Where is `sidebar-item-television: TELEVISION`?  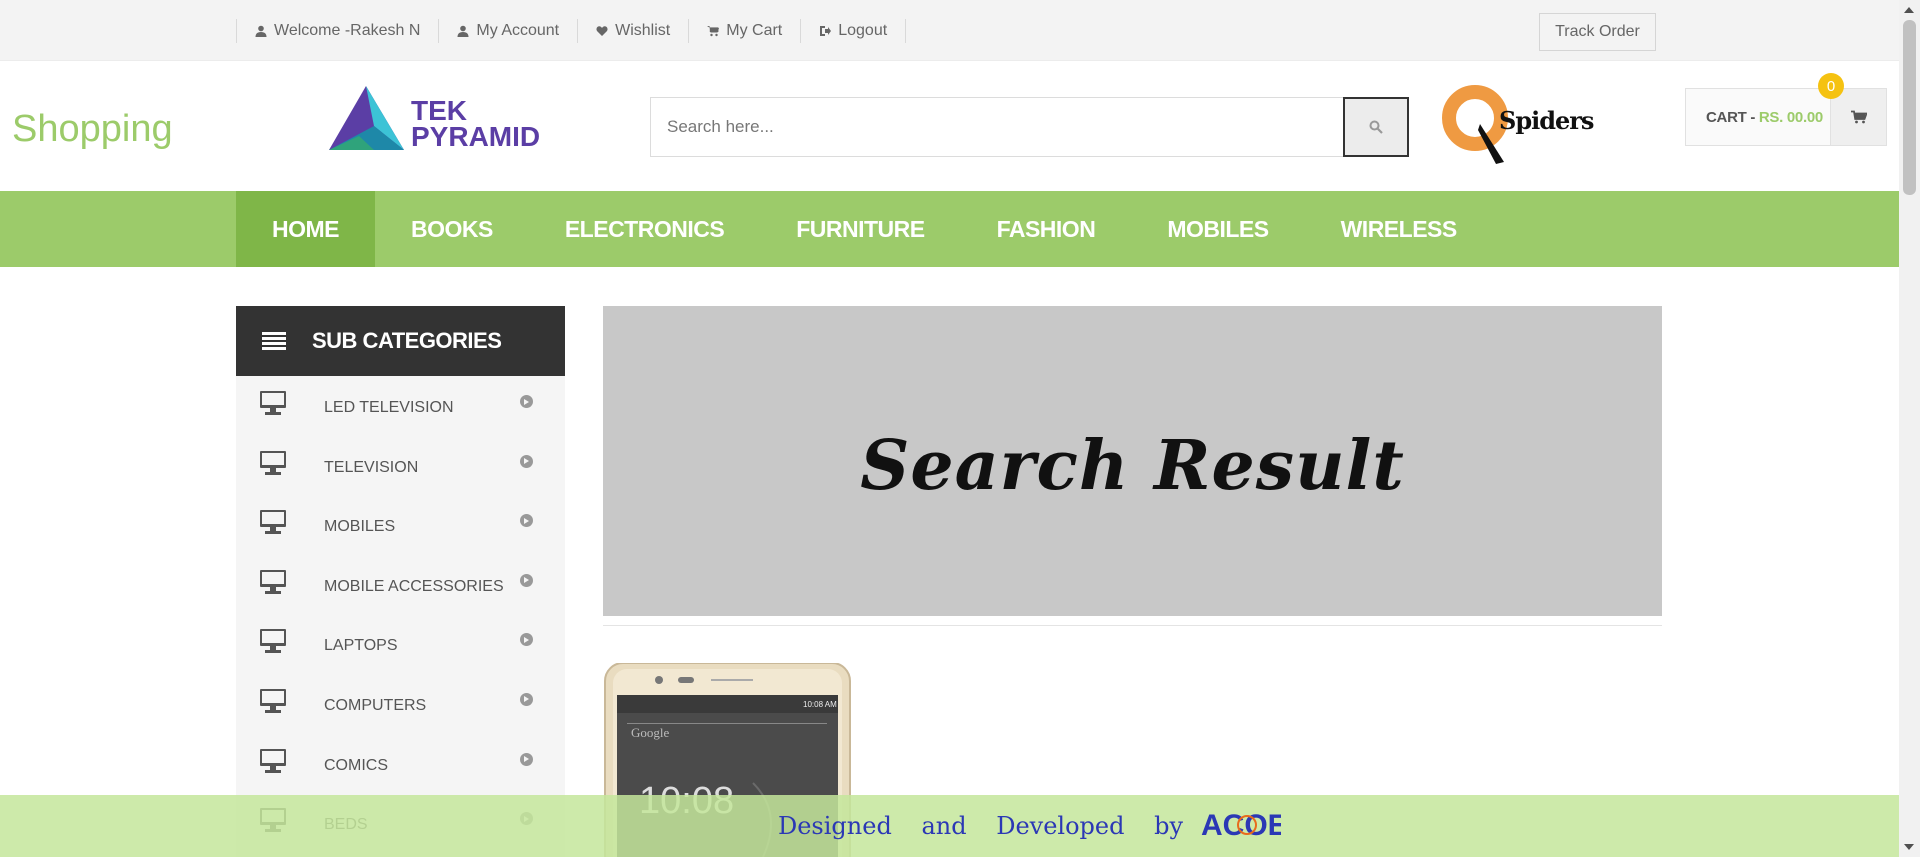
sidebar-item-television: TELEVISION is located at coordinates (400, 466).